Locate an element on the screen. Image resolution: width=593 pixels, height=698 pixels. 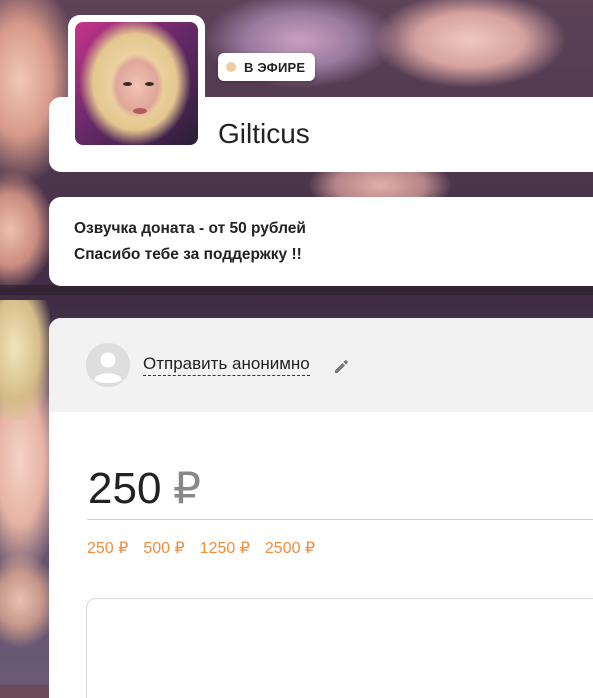
user-icon is located at coordinates (108, 365).